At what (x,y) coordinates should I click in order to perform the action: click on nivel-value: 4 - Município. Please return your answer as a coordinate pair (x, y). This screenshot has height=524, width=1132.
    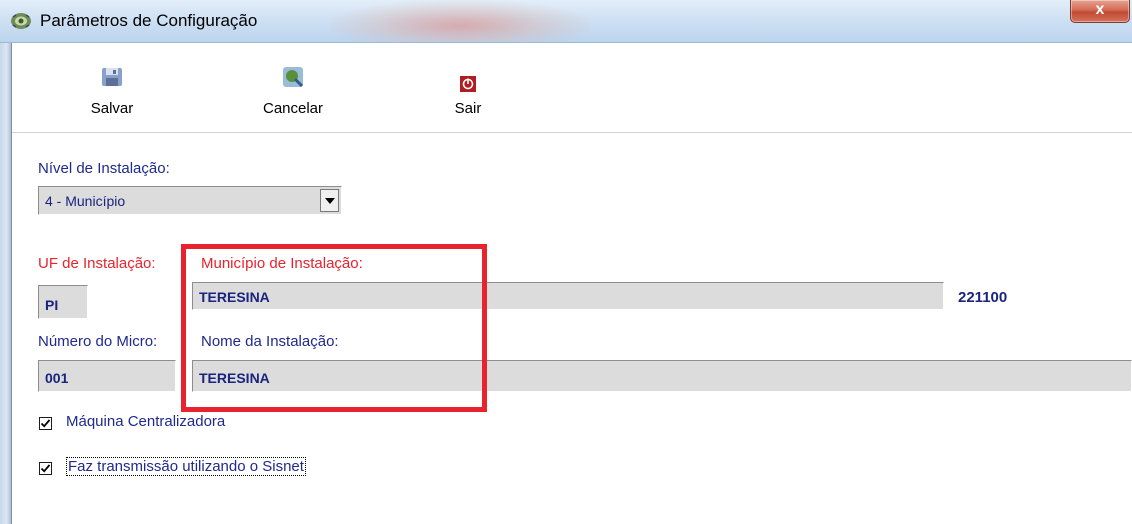
    Looking at the image, I should click on (85, 201).